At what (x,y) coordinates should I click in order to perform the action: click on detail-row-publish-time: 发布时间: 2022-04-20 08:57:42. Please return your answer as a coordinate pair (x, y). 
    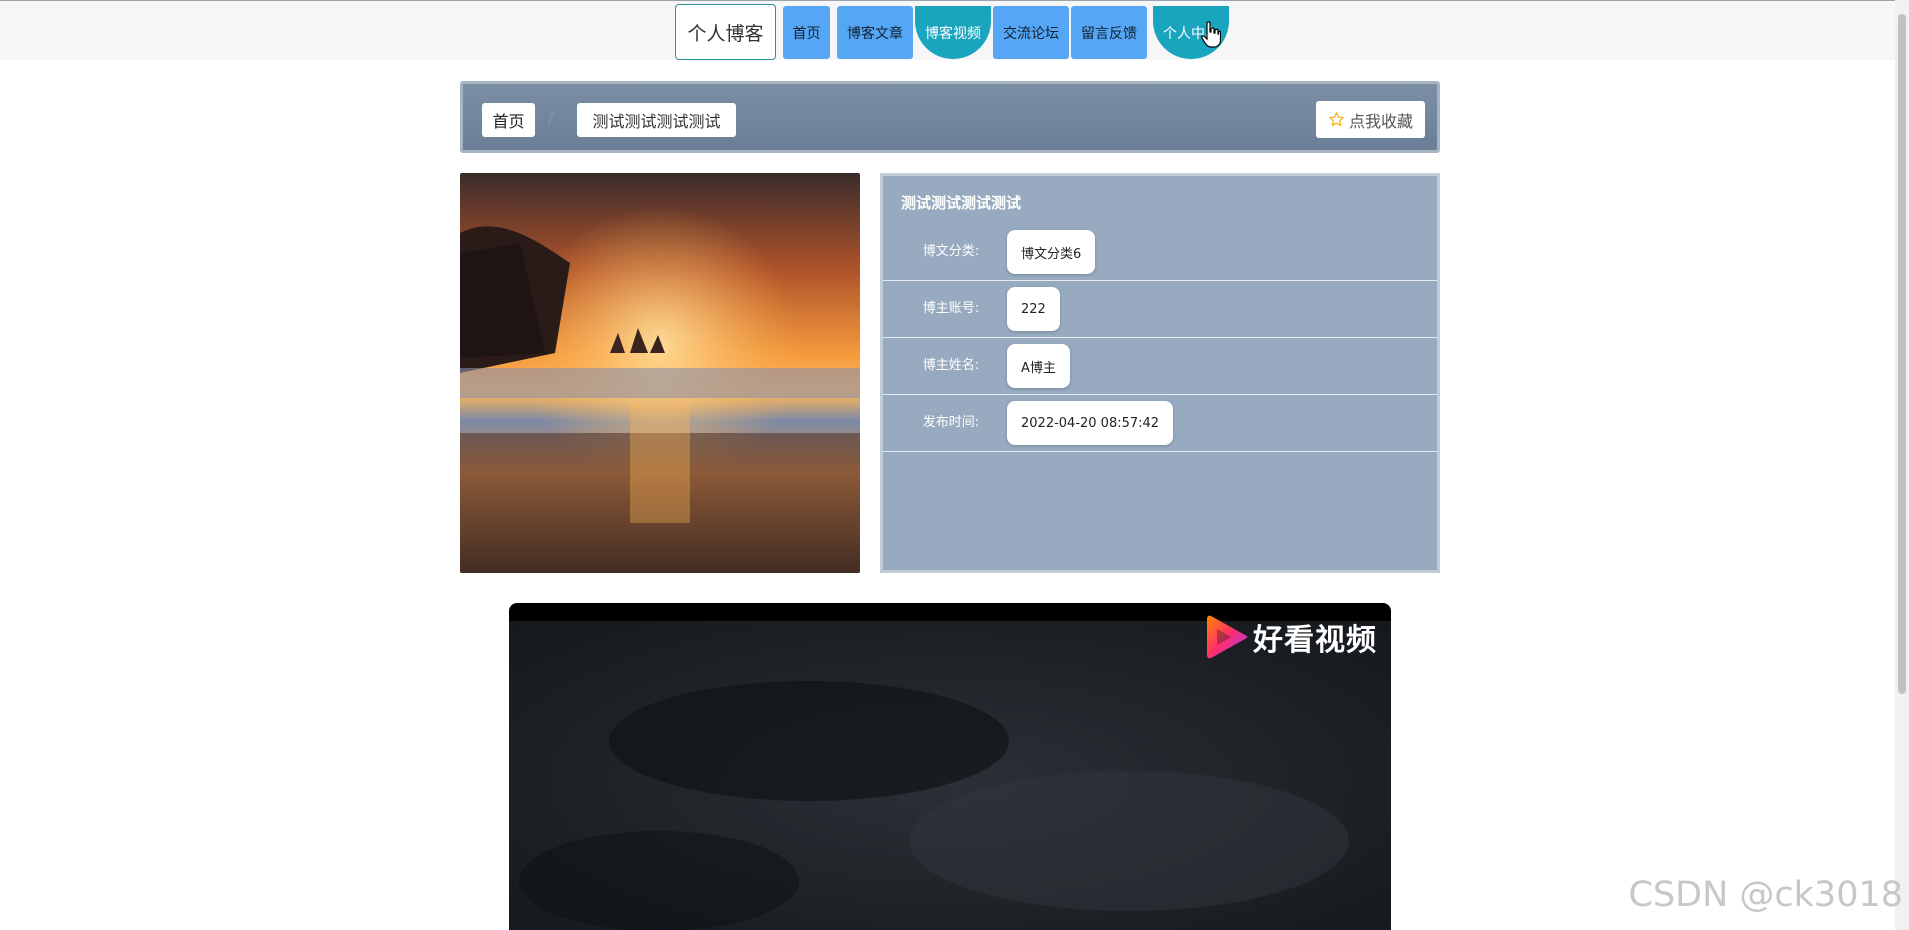
    Looking at the image, I should click on (1160, 423).